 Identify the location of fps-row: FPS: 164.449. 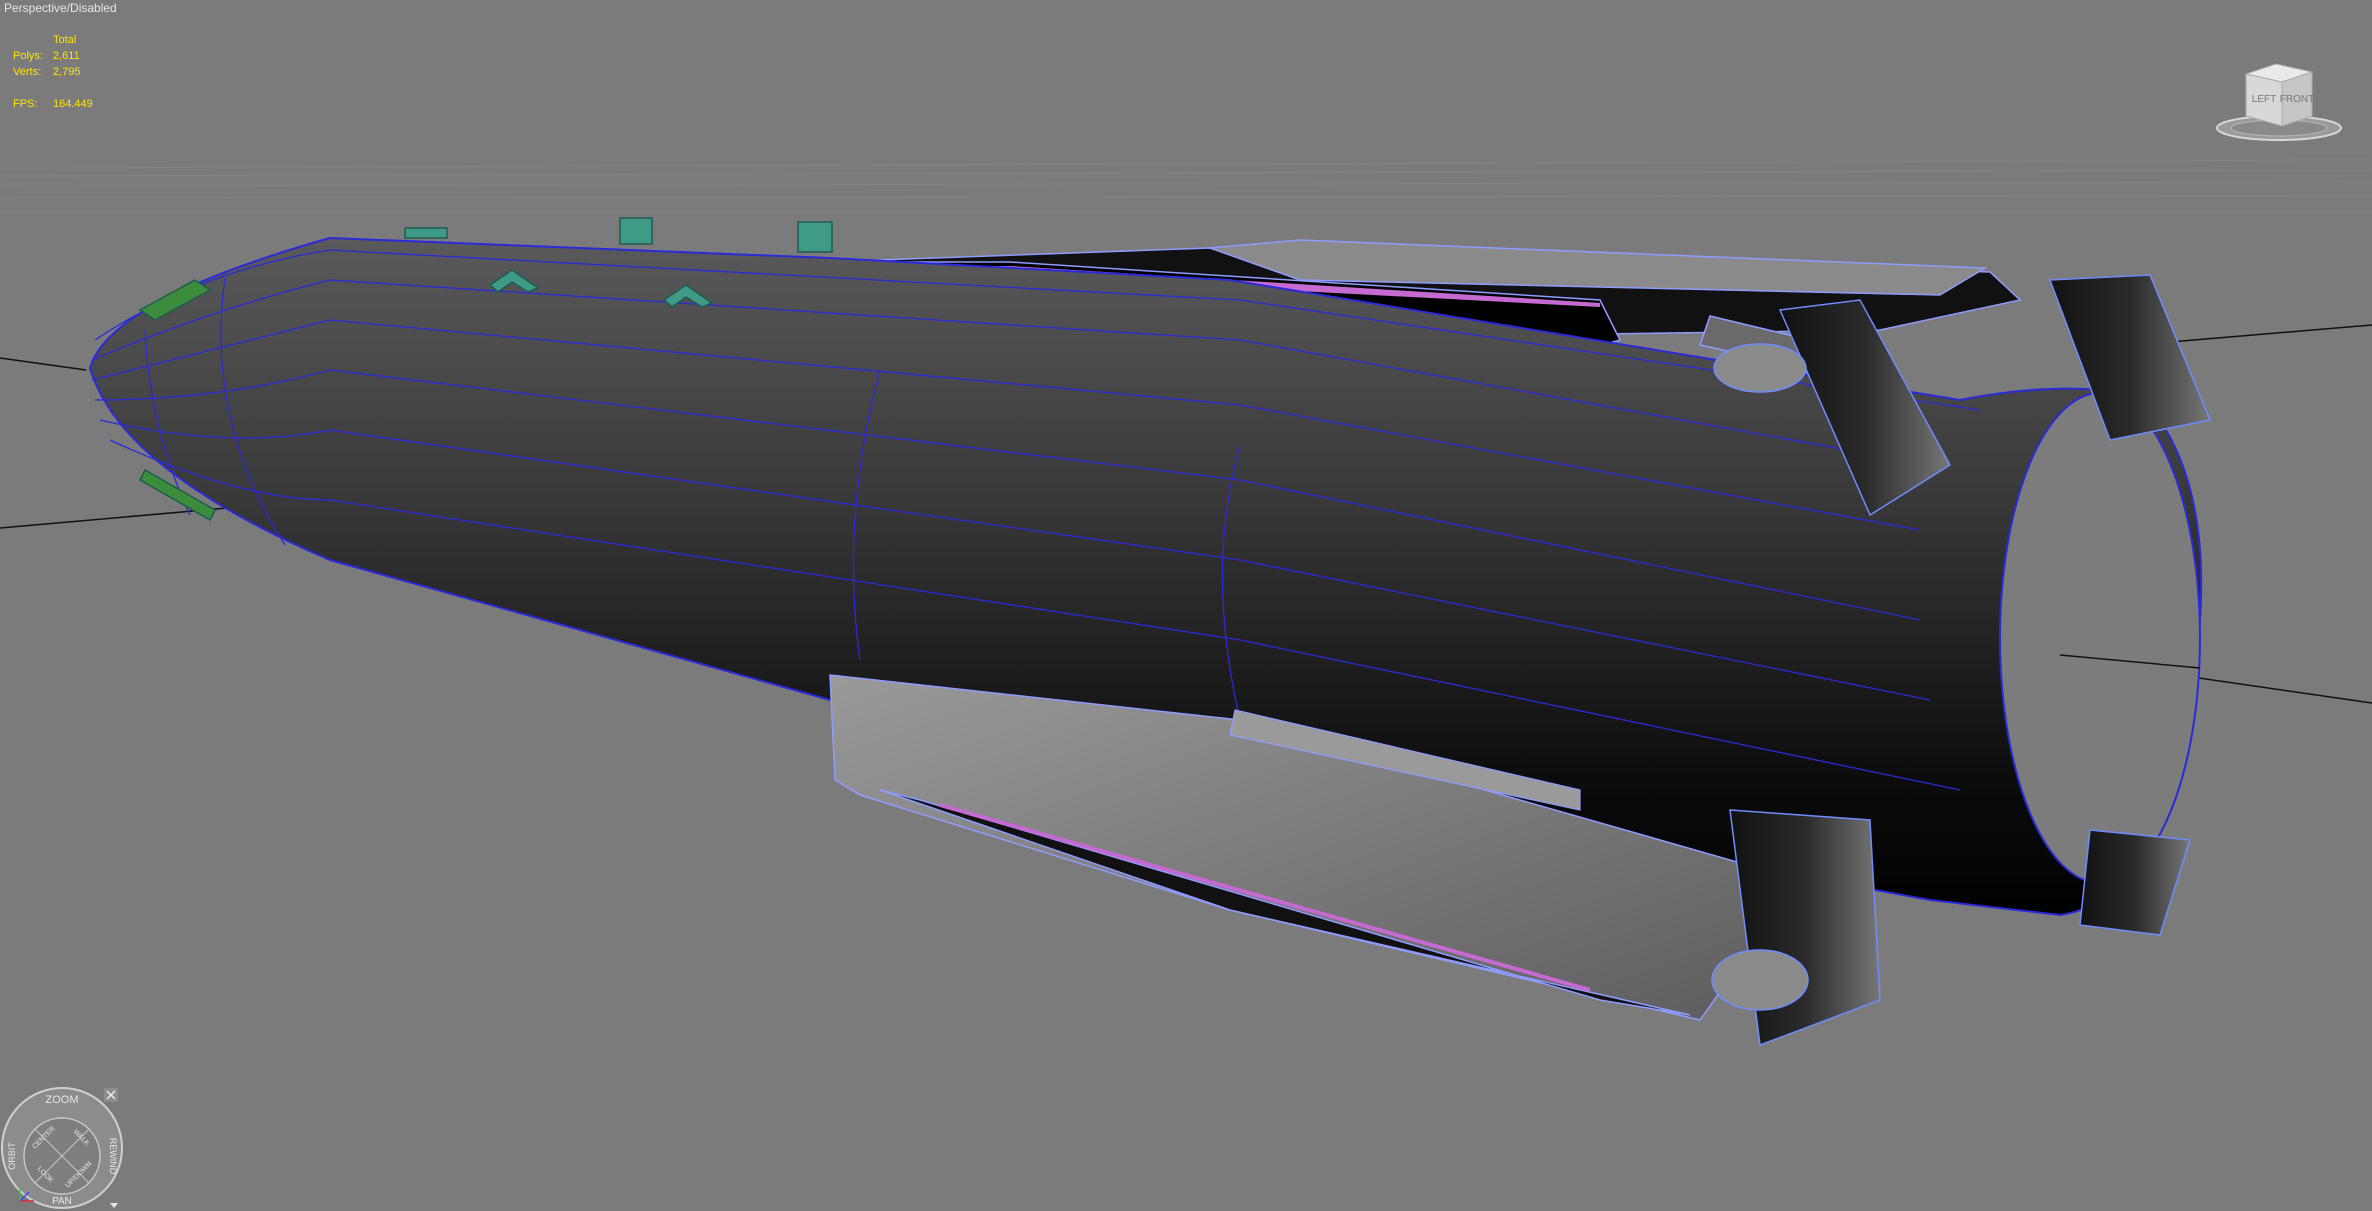
(68, 104).